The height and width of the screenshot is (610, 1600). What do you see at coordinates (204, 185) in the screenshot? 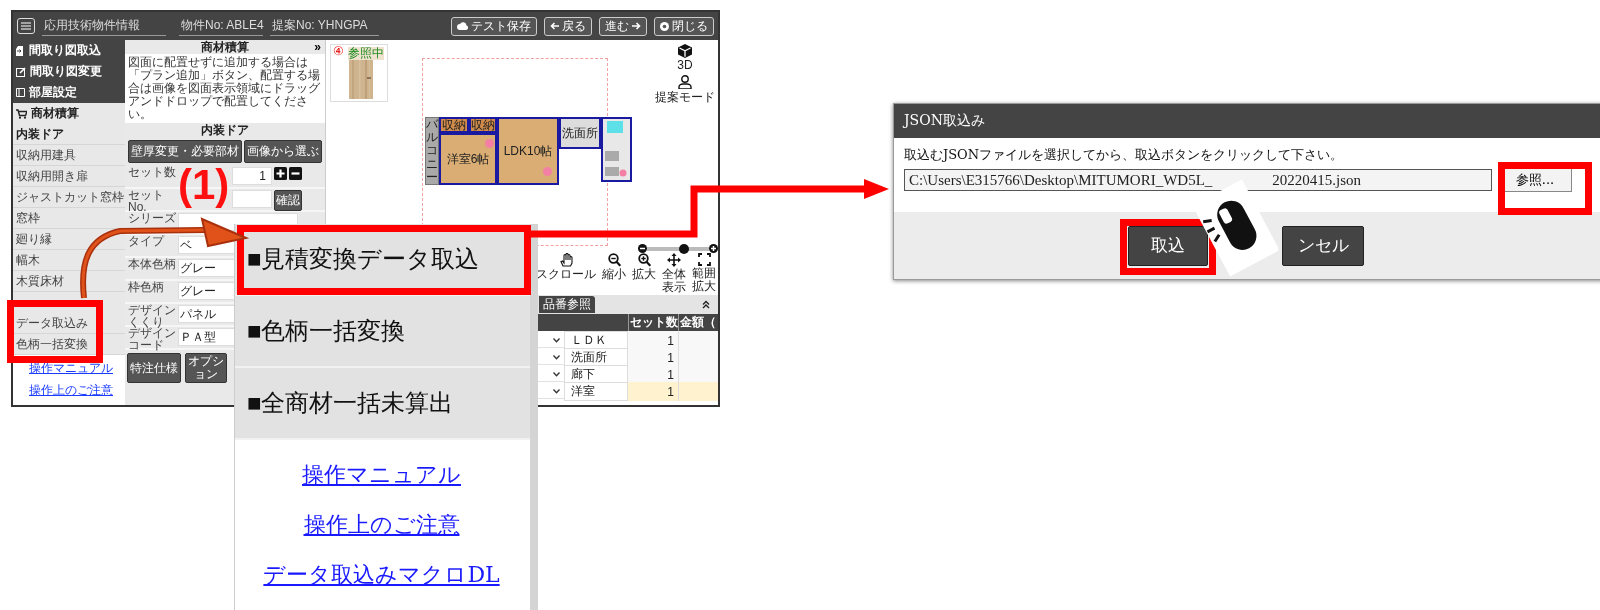
I see `step-label: (1)` at bounding box center [204, 185].